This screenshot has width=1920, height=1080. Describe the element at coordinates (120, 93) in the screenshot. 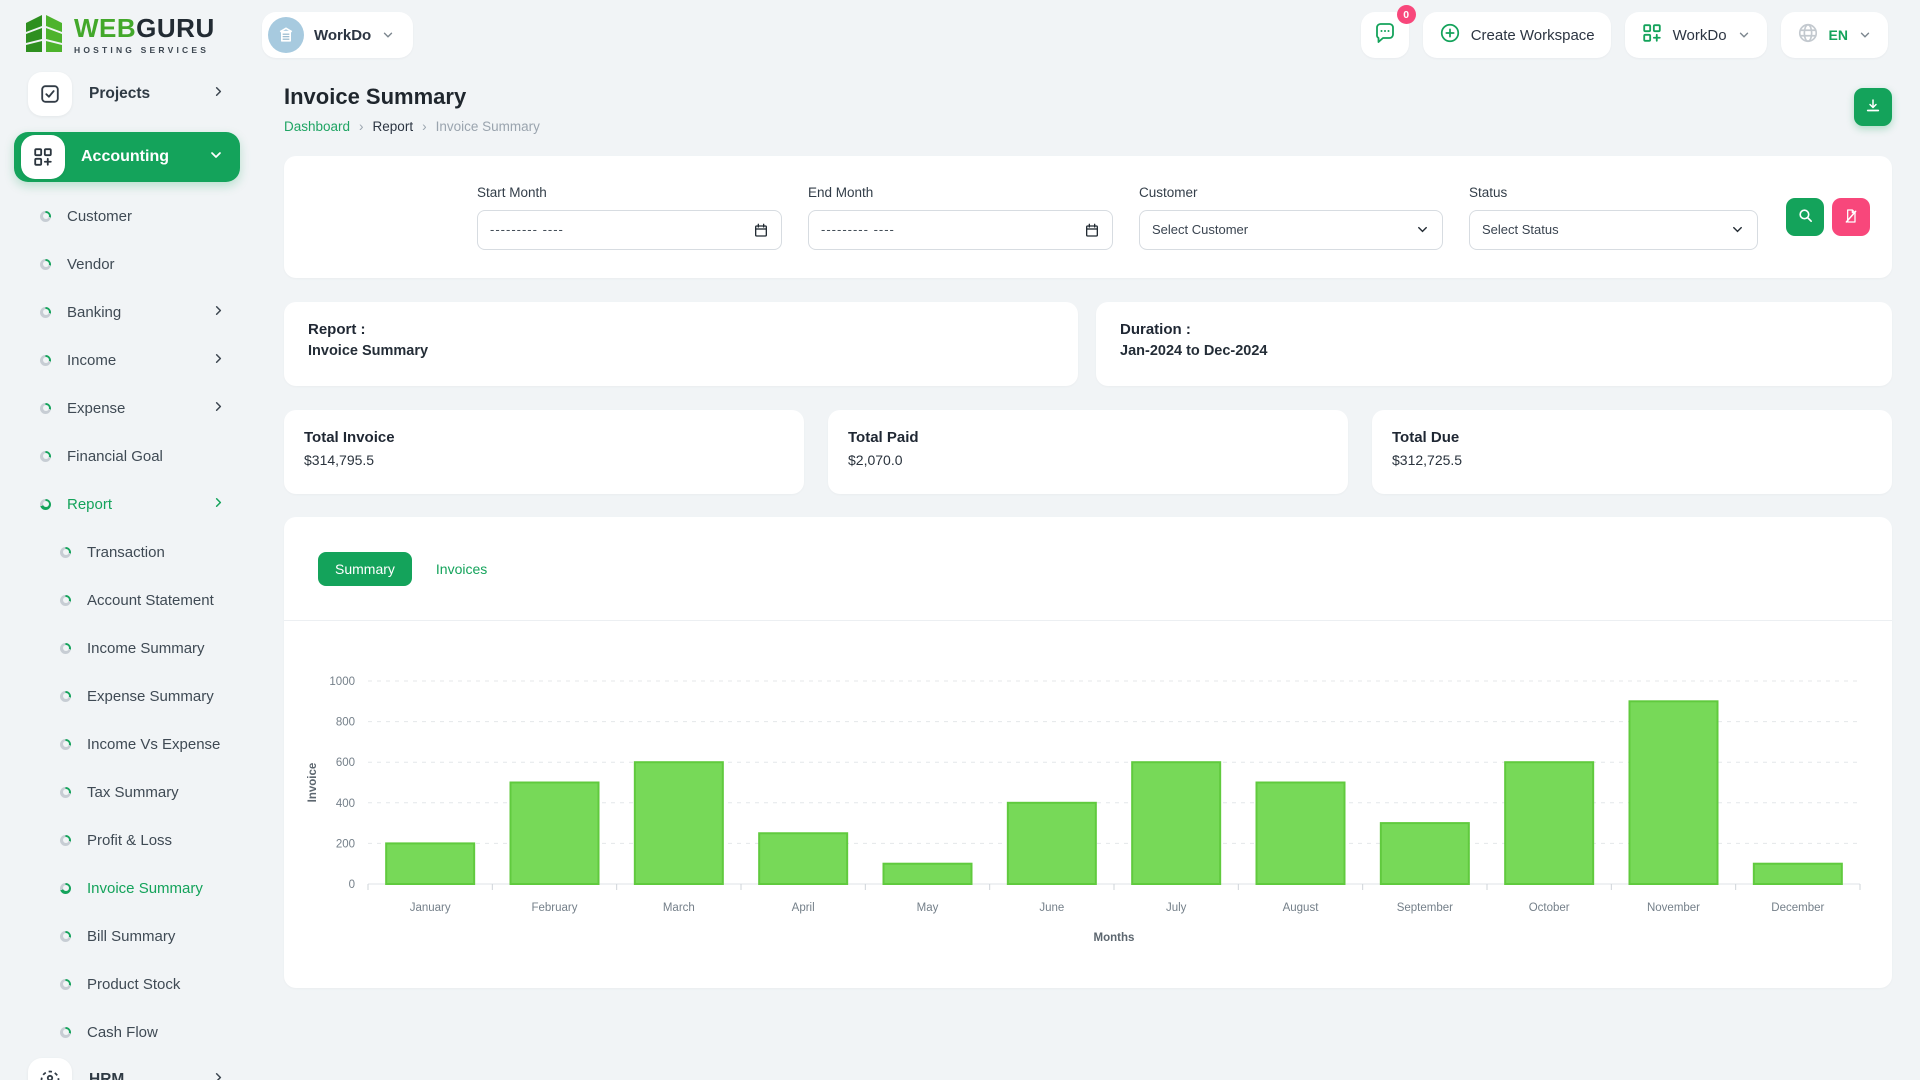

I see `sidebar-item-label: Projects` at that location.